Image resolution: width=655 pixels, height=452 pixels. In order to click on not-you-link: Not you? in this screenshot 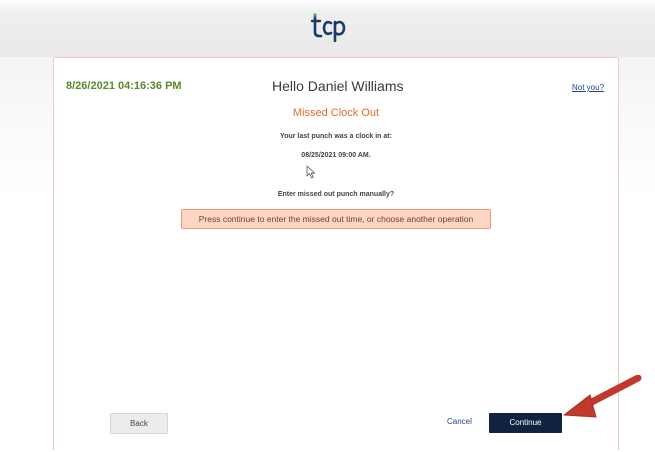, I will do `click(588, 87)`.